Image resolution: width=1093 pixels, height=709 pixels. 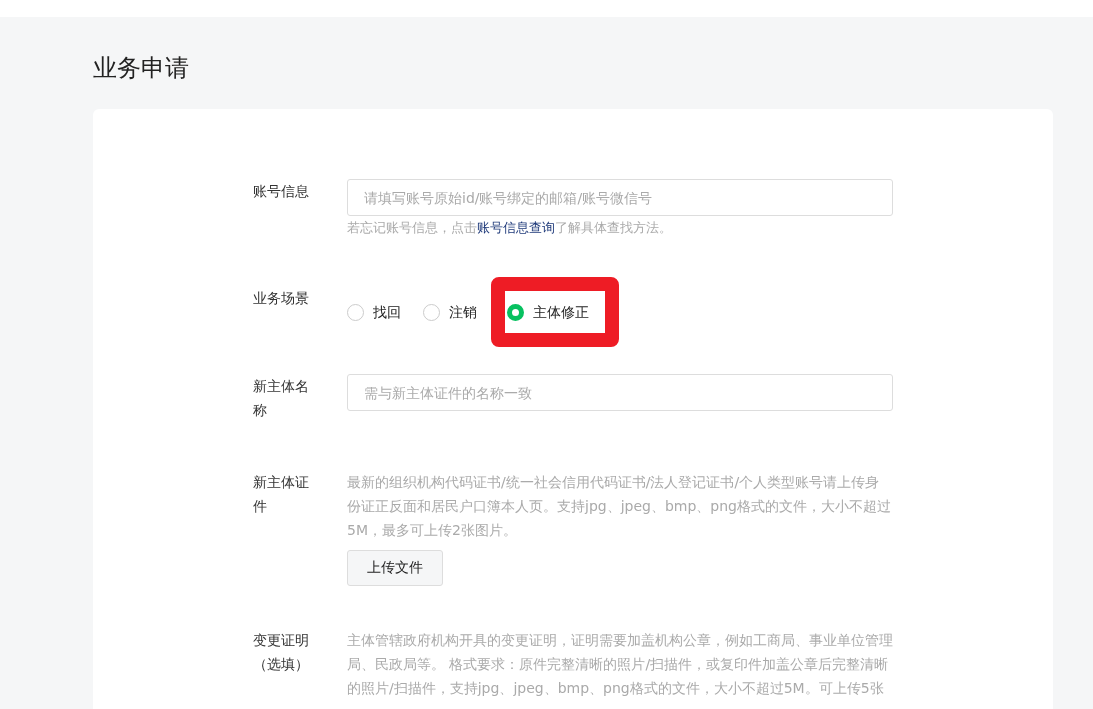 I want to click on radio-option: 找回, so click(x=374, y=312).